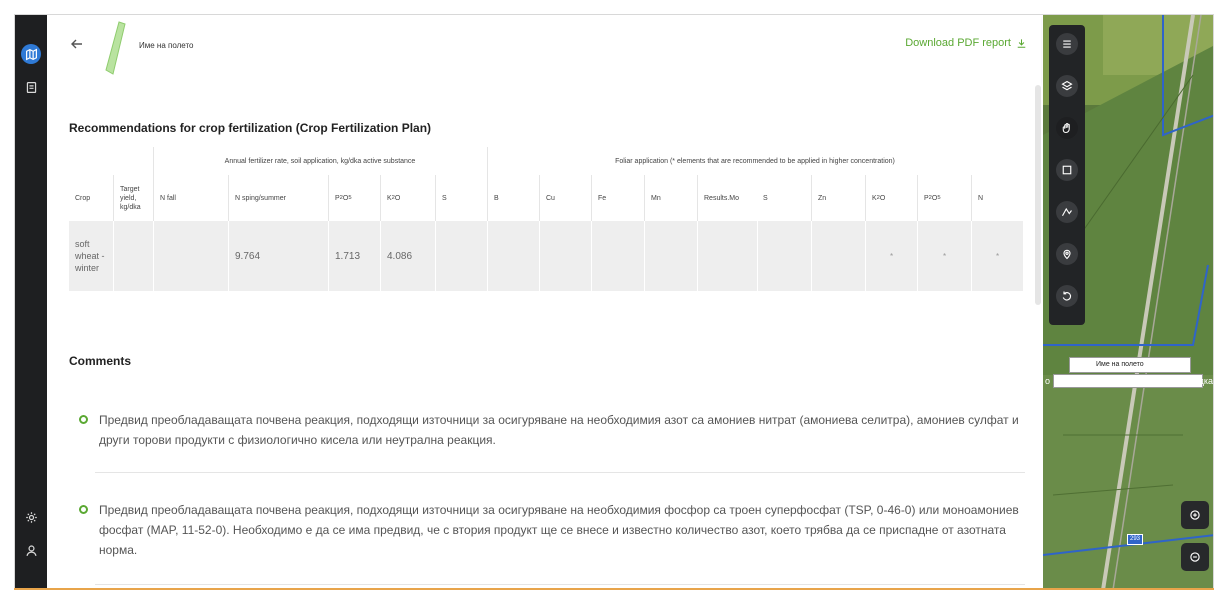 This screenshot has width=1228, height=603. I want to click on cell-n-fall, so click(190, 256).